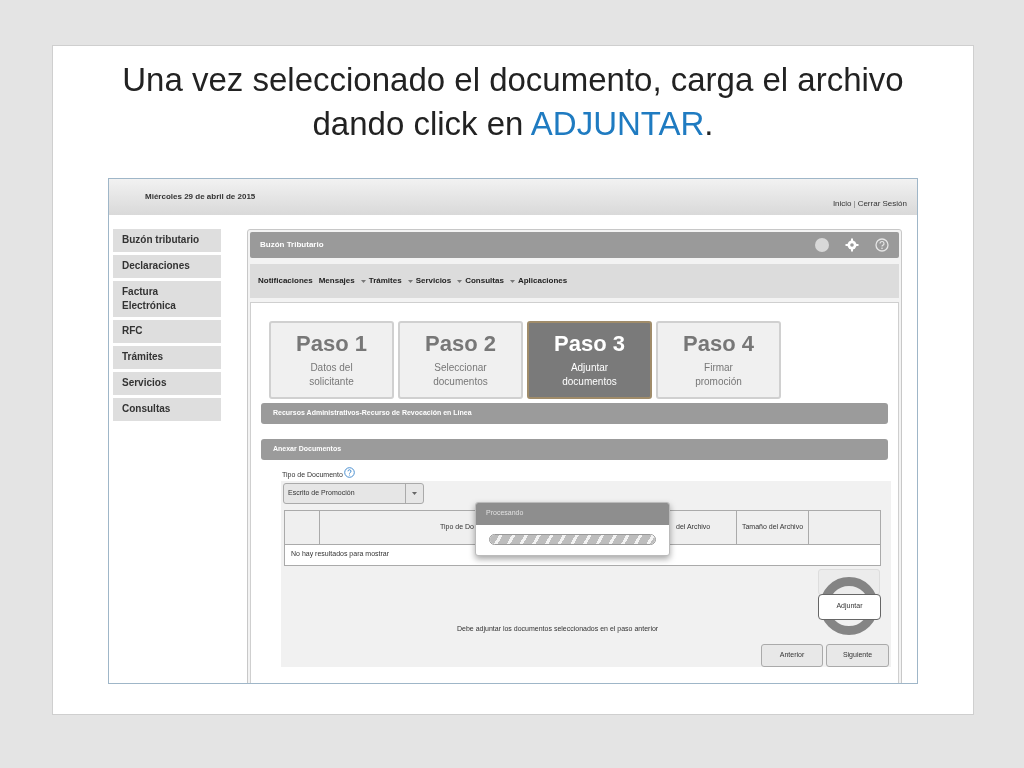  I want to click on sidebar-item: Declaraciones, so click(167, 266).